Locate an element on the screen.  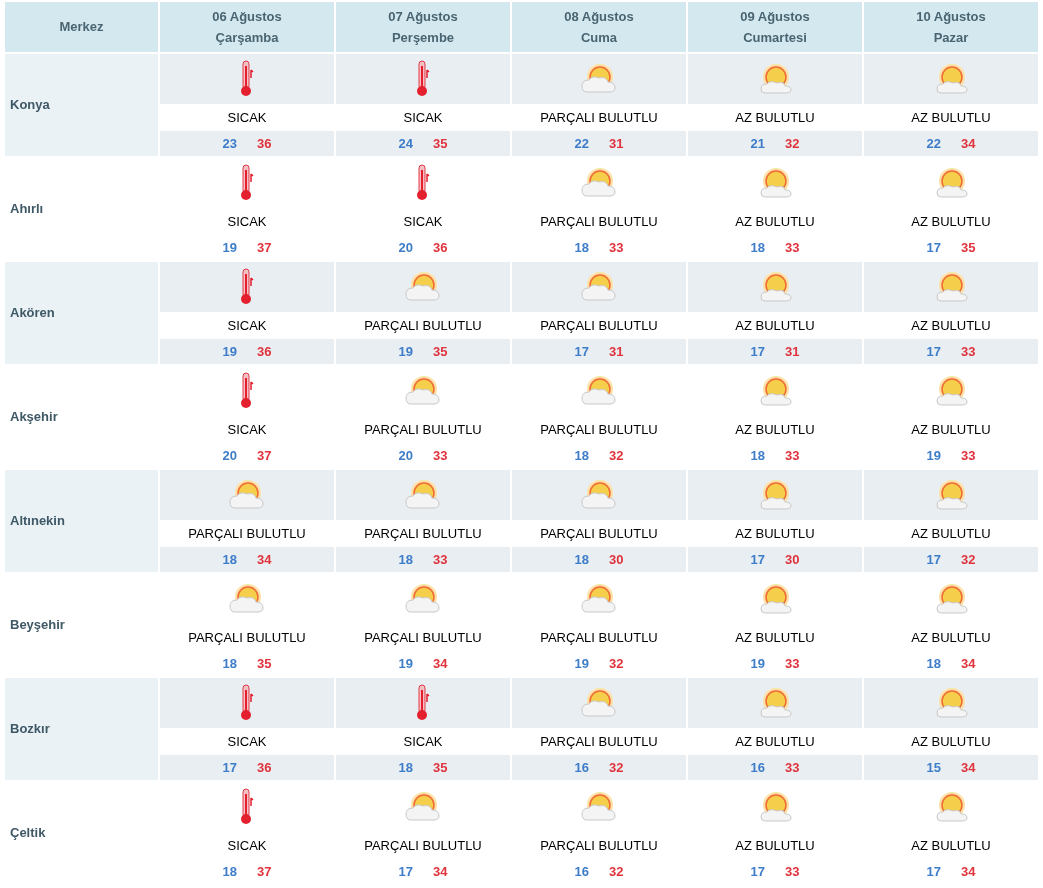
city-cell: Altınekin is located at coordinates (81, 521).